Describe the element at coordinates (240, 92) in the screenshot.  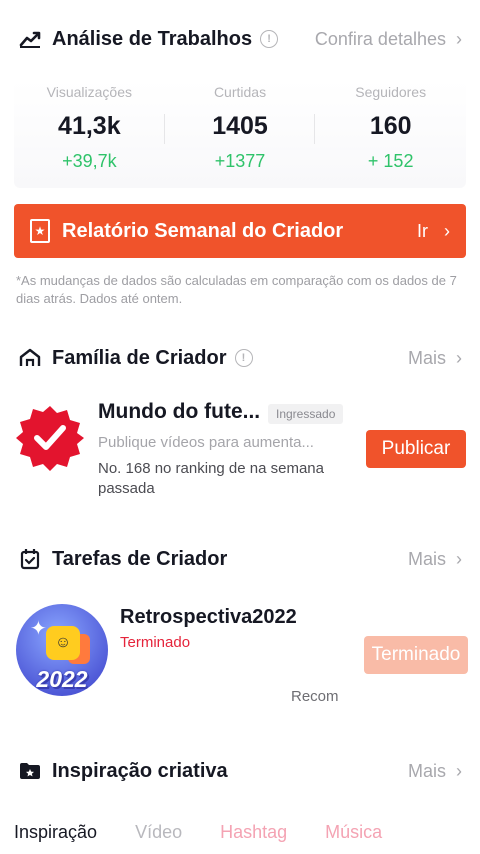
I see `stat-label: Curtidas` at that location.